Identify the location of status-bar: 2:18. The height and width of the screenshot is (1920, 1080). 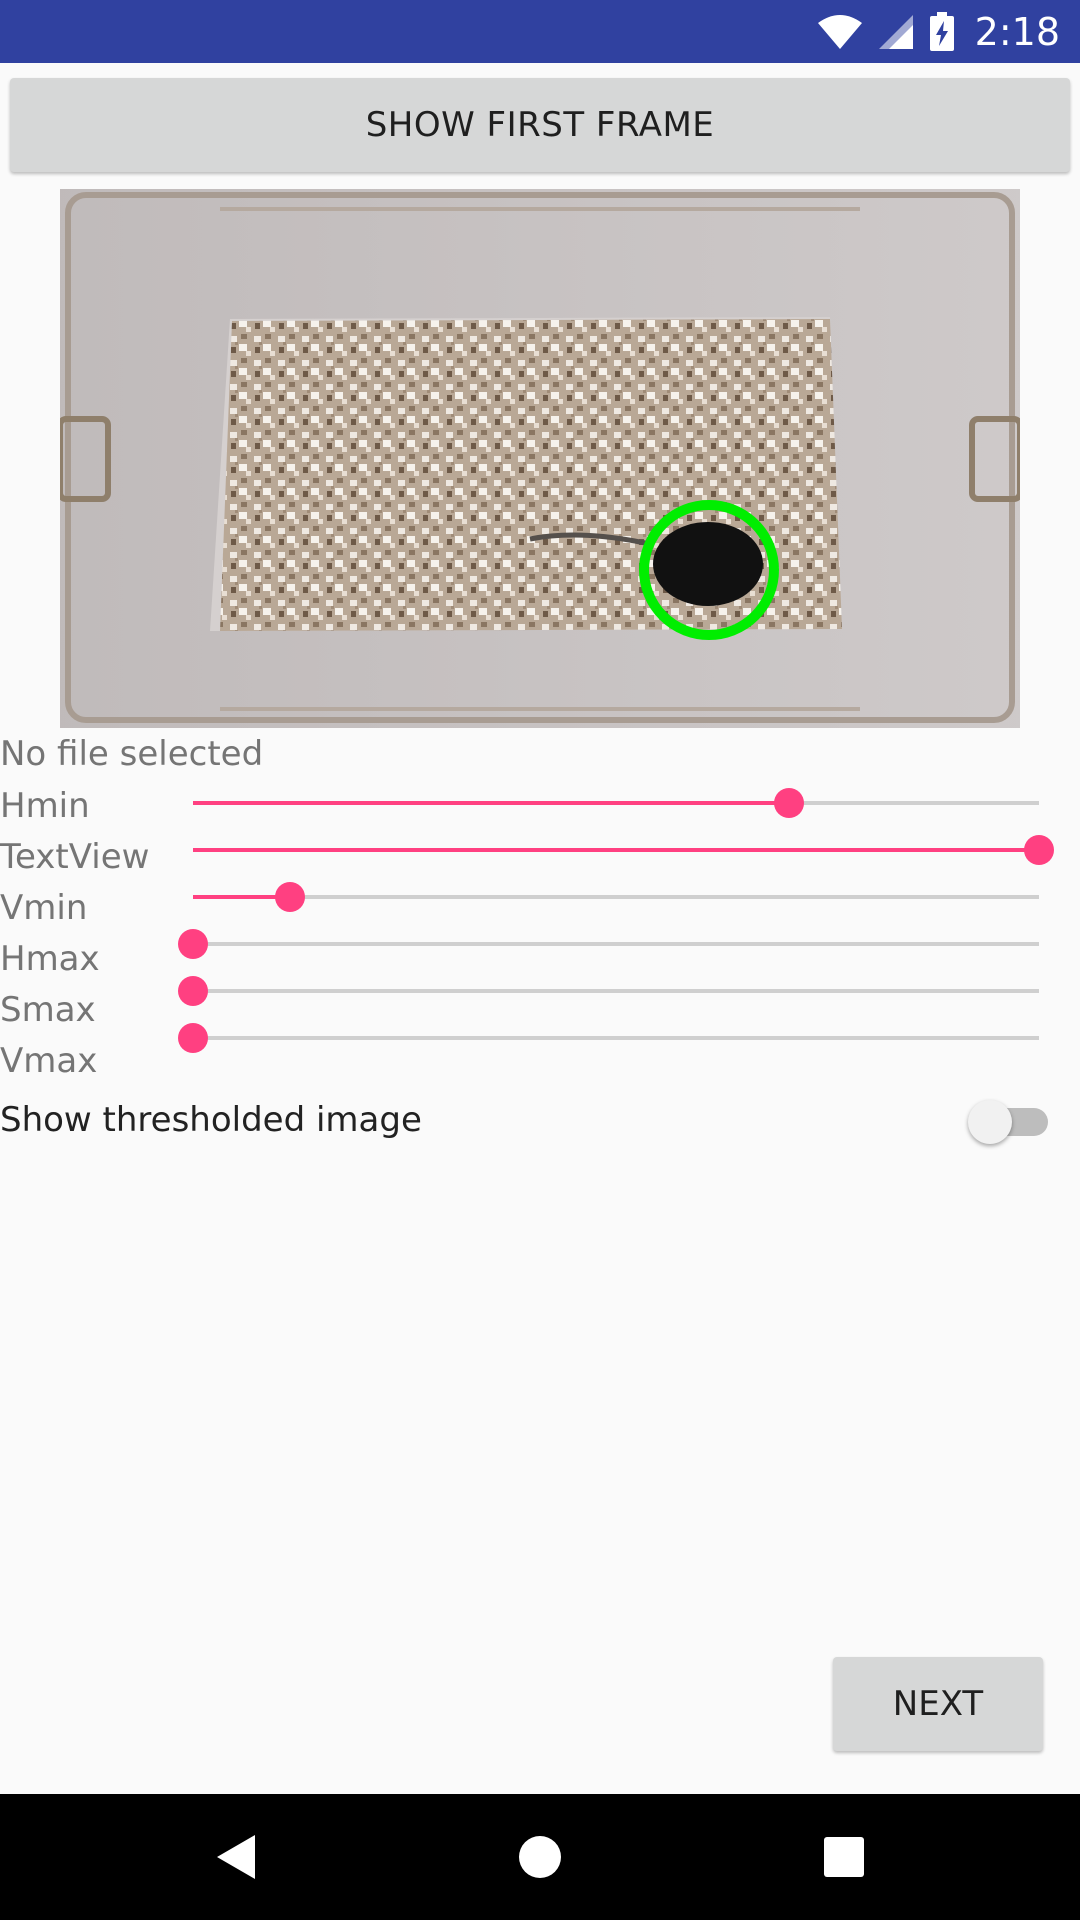
(540, 31).